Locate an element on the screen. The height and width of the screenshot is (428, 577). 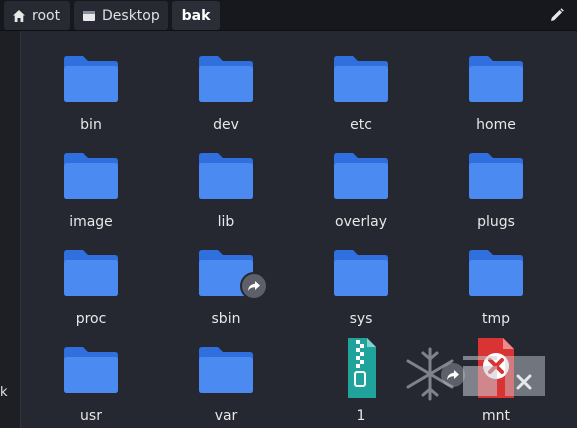
file-label: var is located at coordinates (226, 416).